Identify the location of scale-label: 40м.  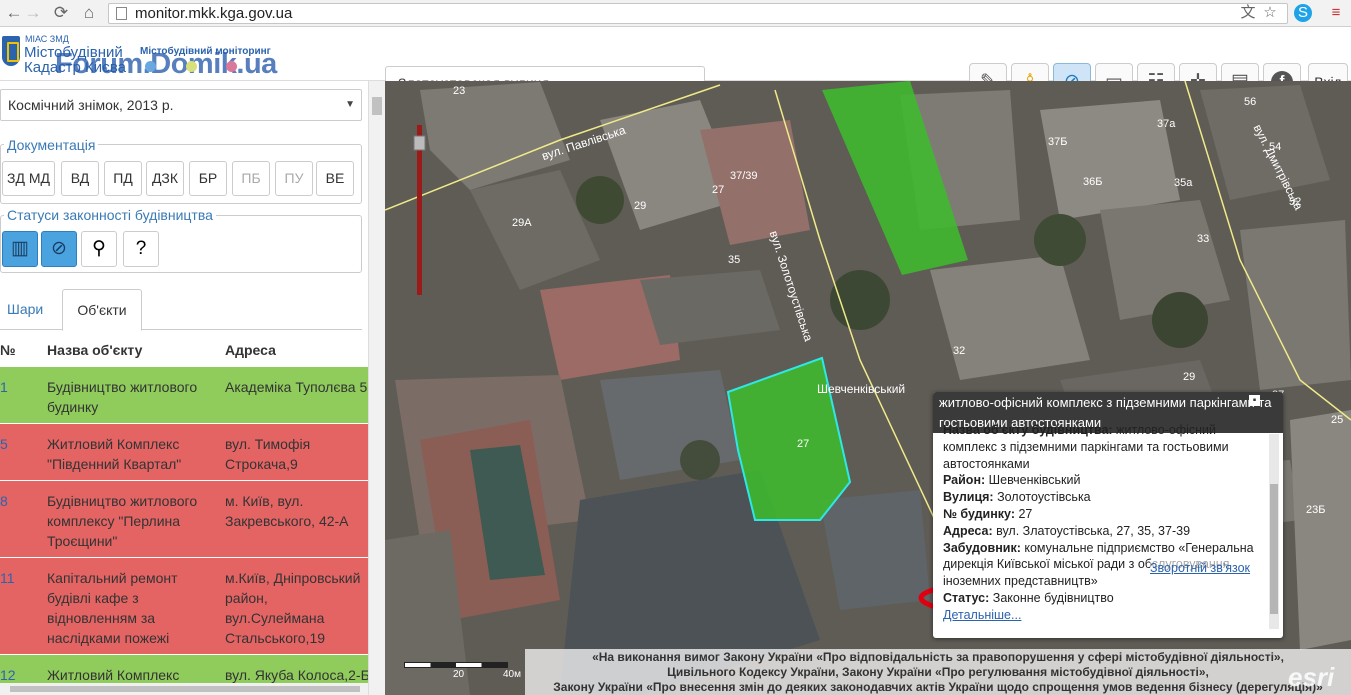
(512, 674).